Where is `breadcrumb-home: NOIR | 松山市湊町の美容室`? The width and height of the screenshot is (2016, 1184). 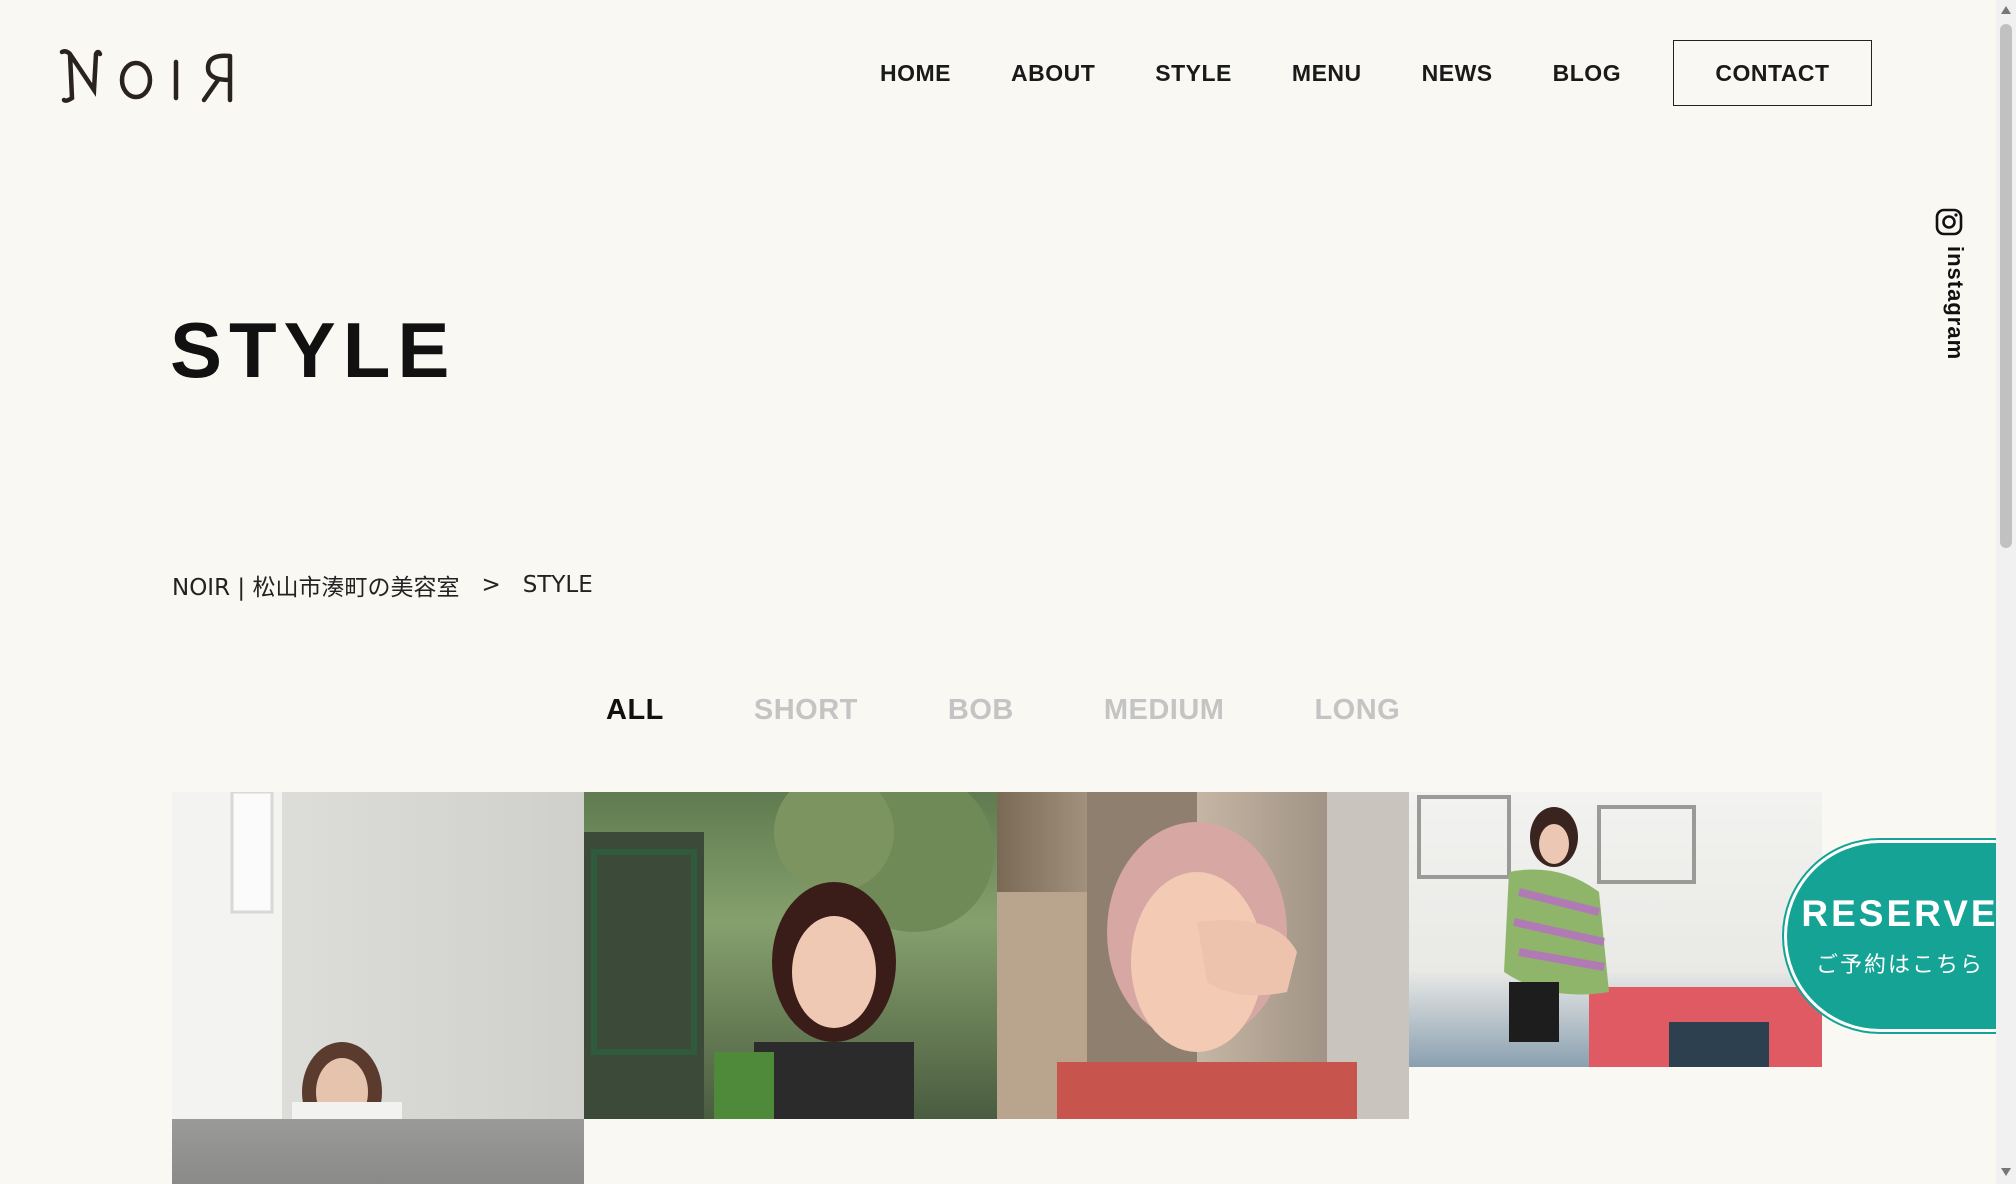
breadcrumb-home: NOIR | 松山市湊町の美容室 is located at coordinates (315, 585).